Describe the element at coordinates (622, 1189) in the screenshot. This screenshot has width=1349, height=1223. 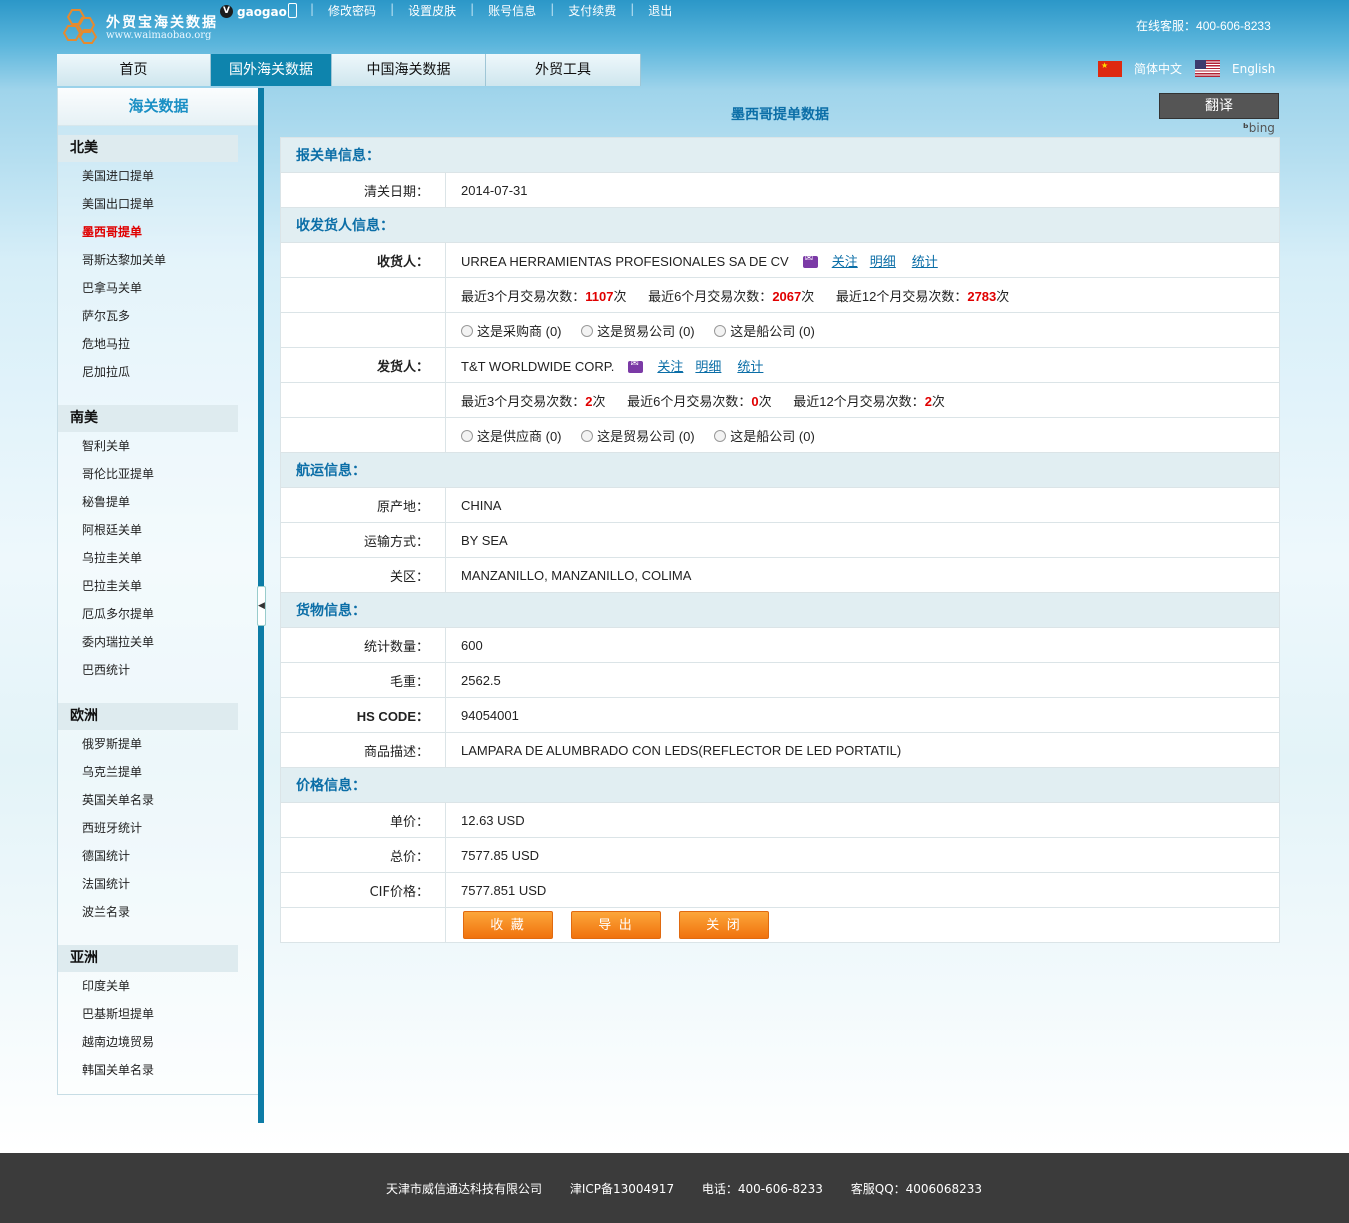
I see `footer-icp: 津ICP备13004917` at that location.